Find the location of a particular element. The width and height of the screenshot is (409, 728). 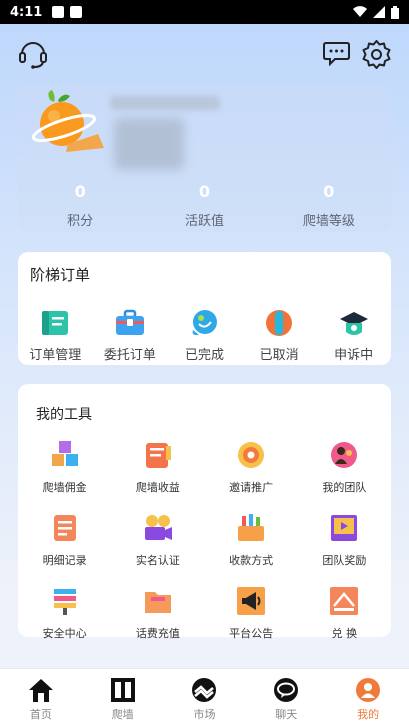

tab-wall: 爬墙 is located at coordinates (123, 698).